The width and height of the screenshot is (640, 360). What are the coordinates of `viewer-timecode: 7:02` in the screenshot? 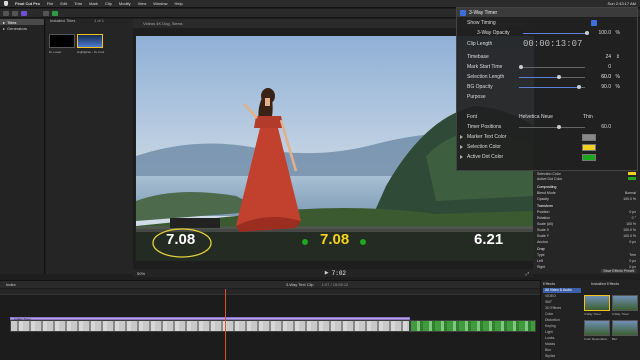 It's located at (339, 273).